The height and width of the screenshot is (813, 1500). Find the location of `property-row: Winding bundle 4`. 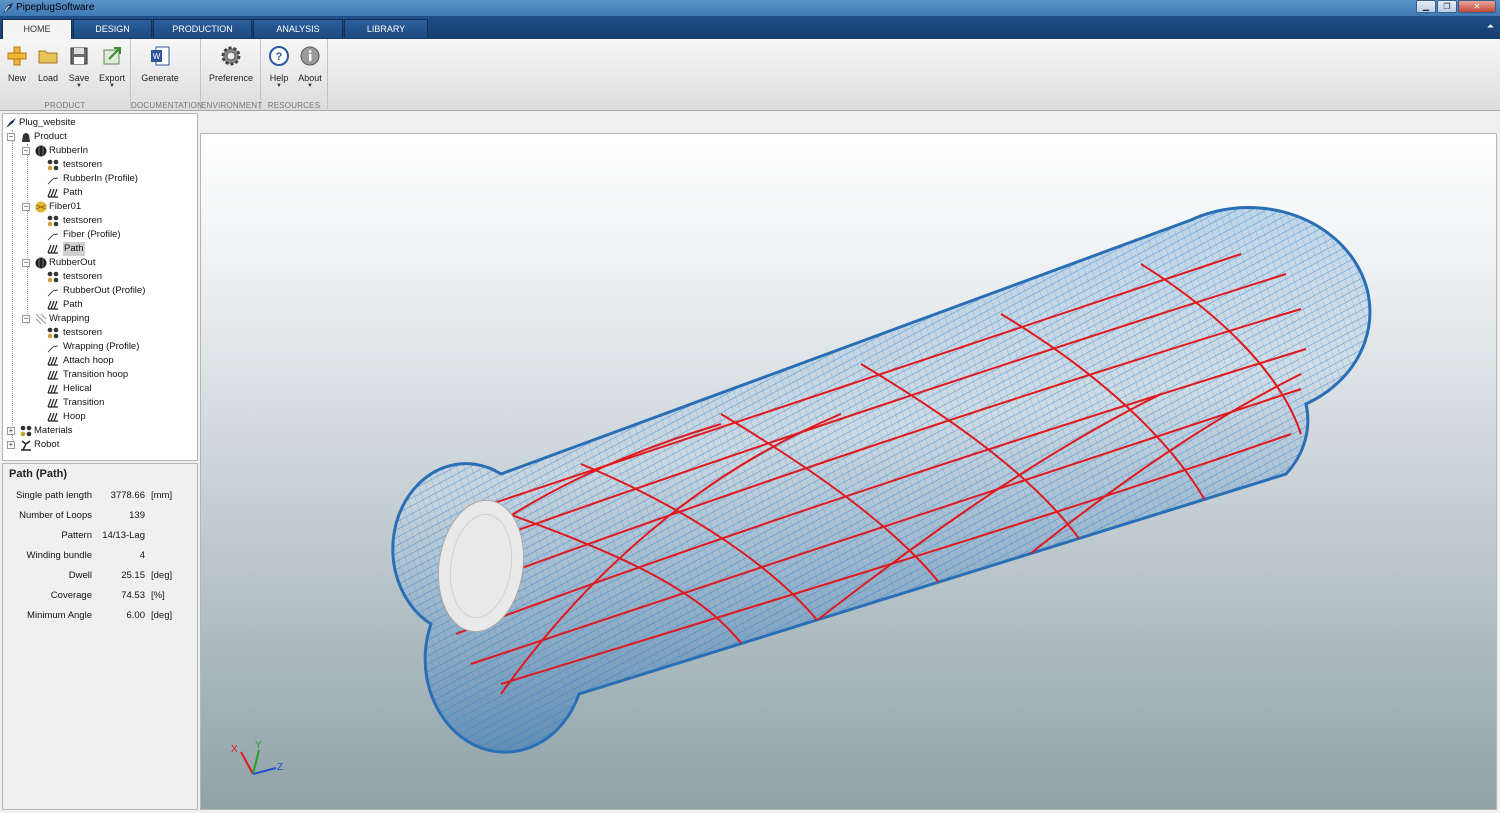

property-row: Winding bundle 4 is located at coordinates (101, 557).